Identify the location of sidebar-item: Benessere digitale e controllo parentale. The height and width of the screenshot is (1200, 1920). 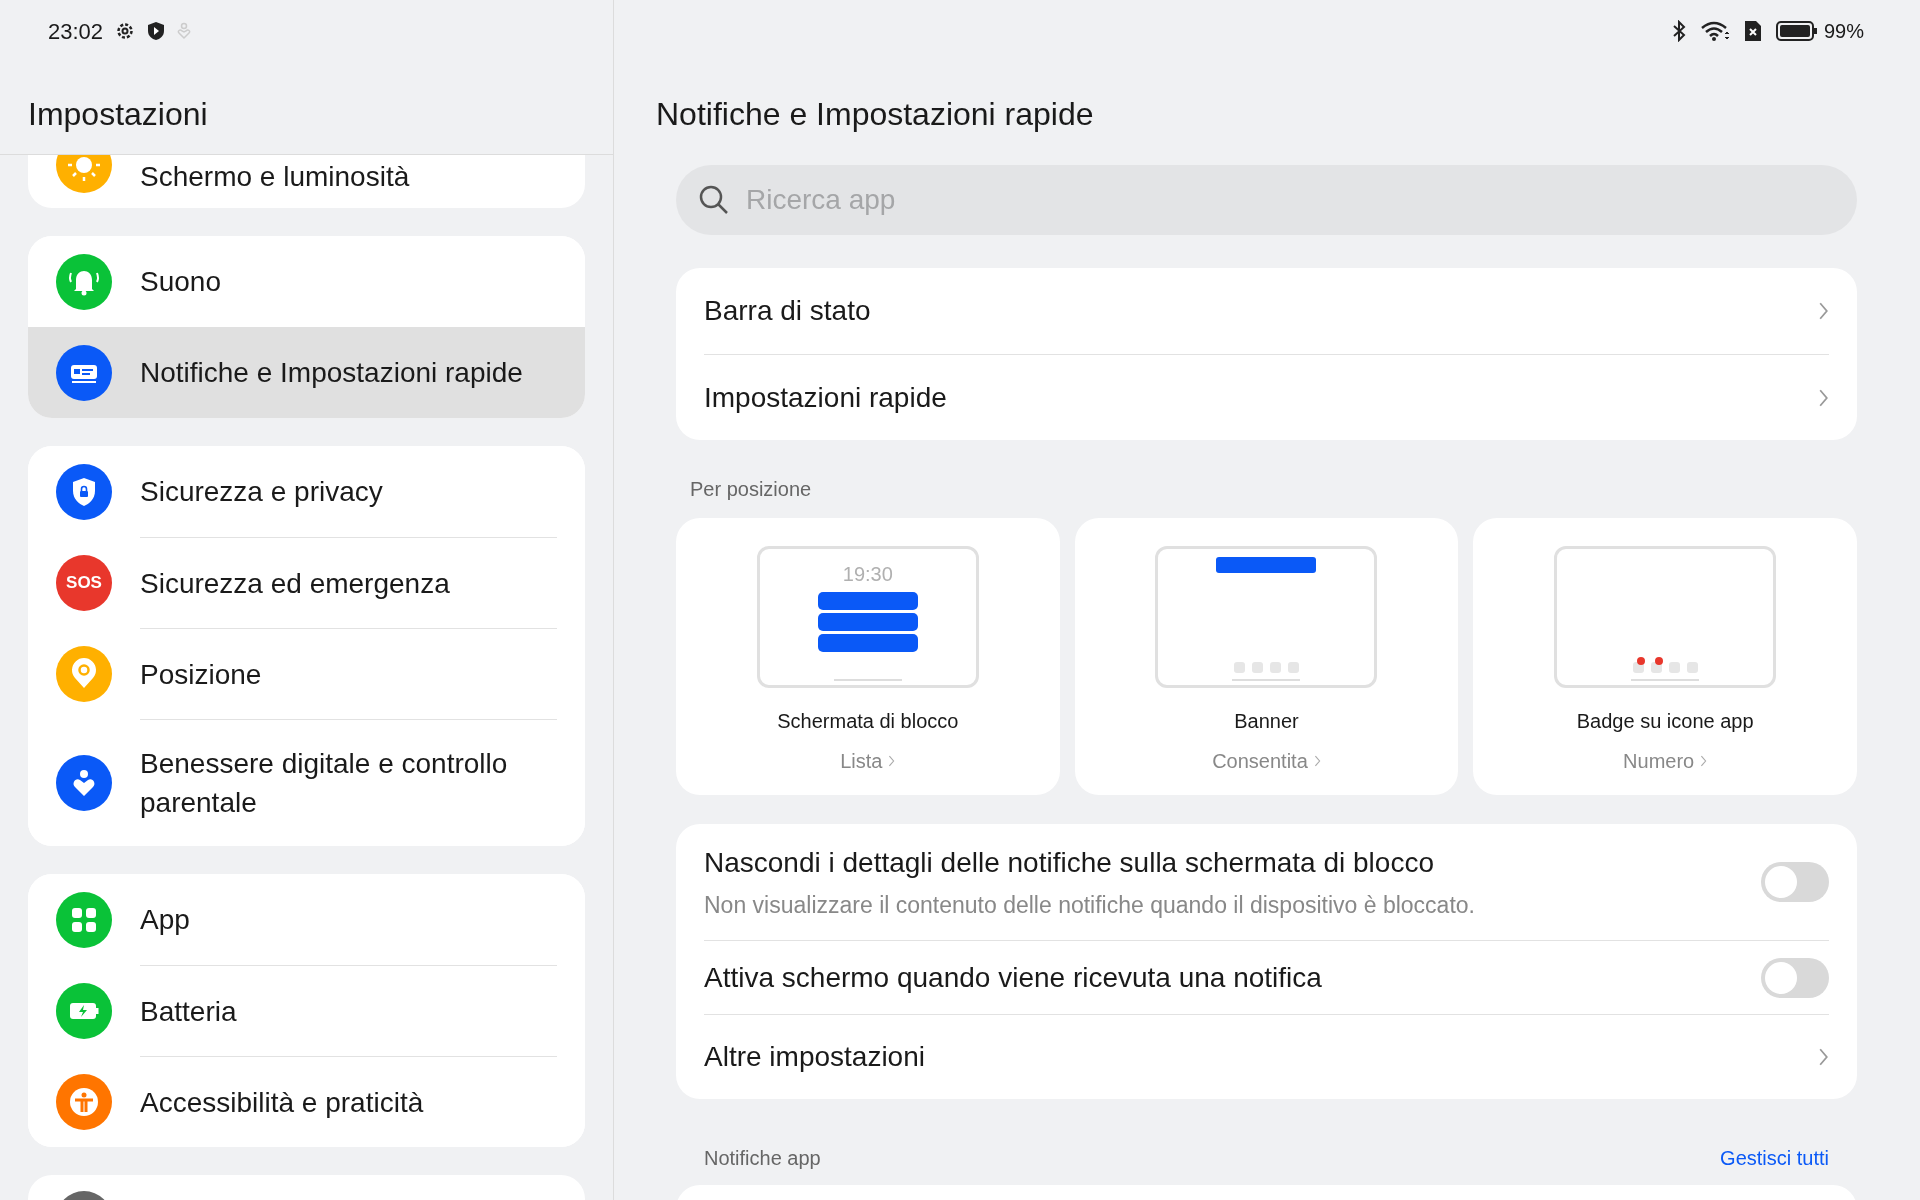
(306, 782).